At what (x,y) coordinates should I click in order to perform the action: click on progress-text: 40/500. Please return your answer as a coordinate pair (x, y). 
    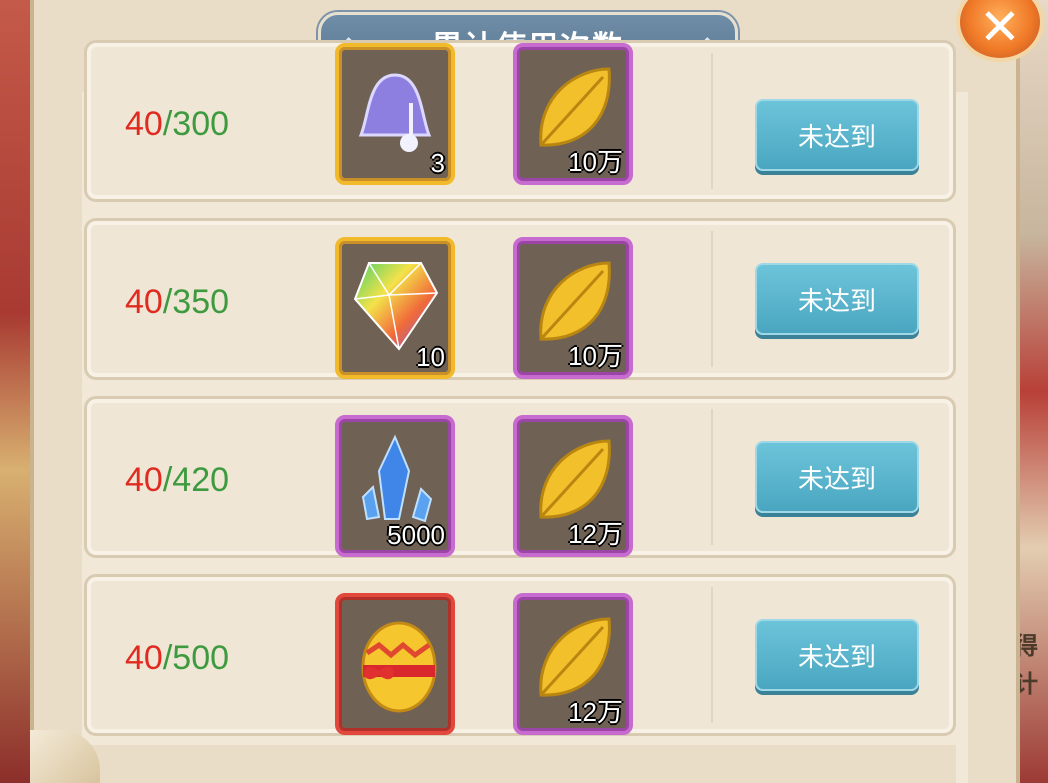
    Looking at the image, I should click on (177, 658).